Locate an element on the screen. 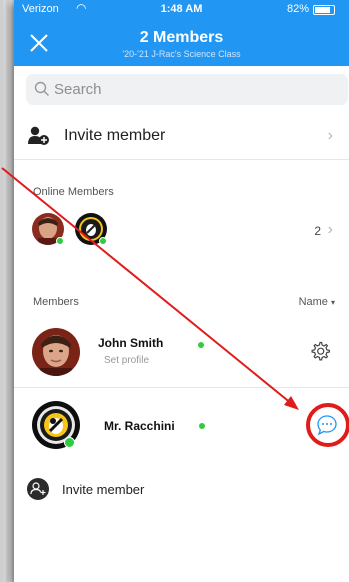 Image resolution: width=349 pixels, height=582 pixels. add-user-circle-icon is located at coordinates (38, 489).